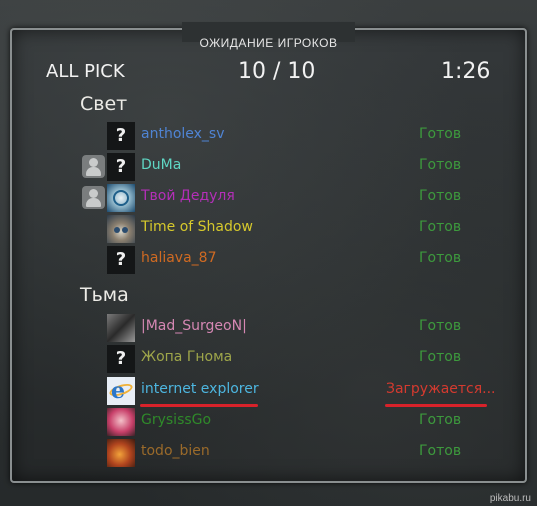  Describe the element at coordinates (85, 71) in the screenshot. I see `game-mode: ALL PICK` at that location.